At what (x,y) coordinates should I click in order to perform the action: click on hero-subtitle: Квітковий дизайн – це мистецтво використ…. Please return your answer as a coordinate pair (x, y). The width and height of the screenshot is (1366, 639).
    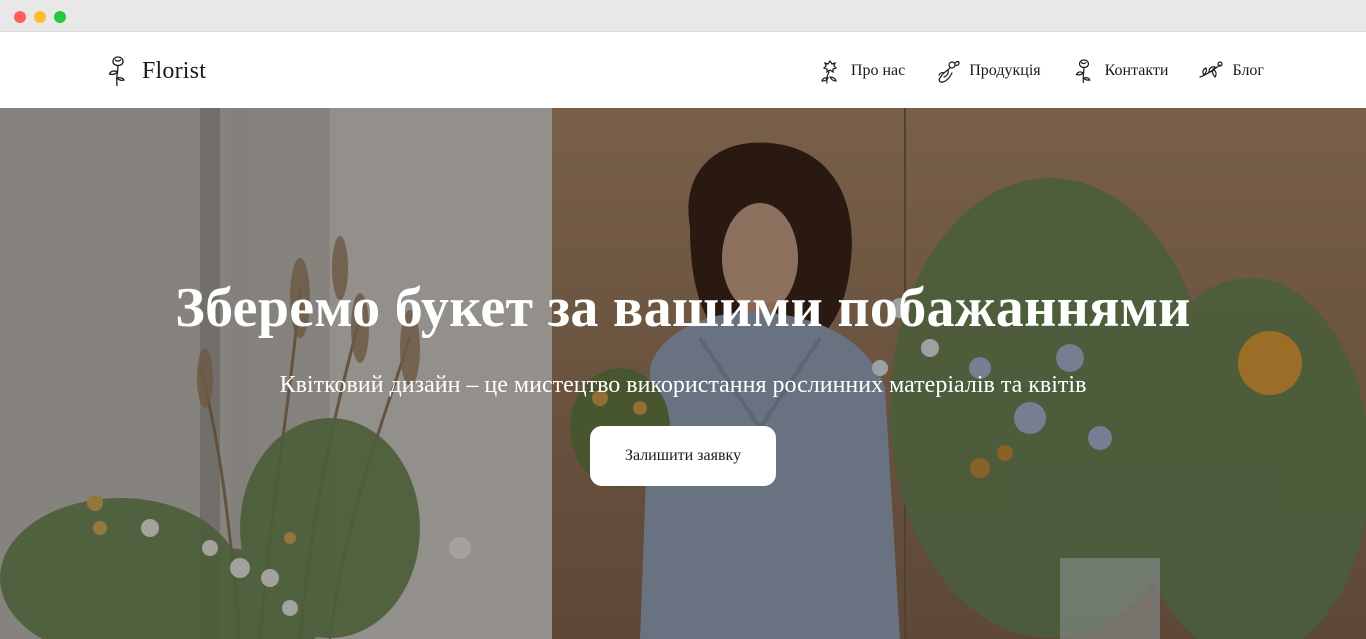
    Looking at the image, I should click on (683, 385).